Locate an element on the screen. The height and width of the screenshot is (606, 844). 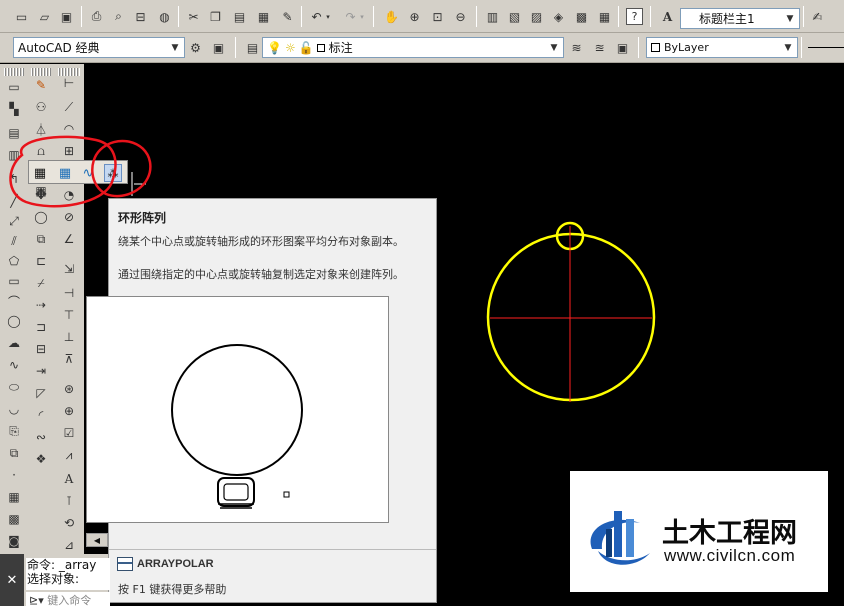
join-icon: ⇥ is located at coordinates (41, 371).